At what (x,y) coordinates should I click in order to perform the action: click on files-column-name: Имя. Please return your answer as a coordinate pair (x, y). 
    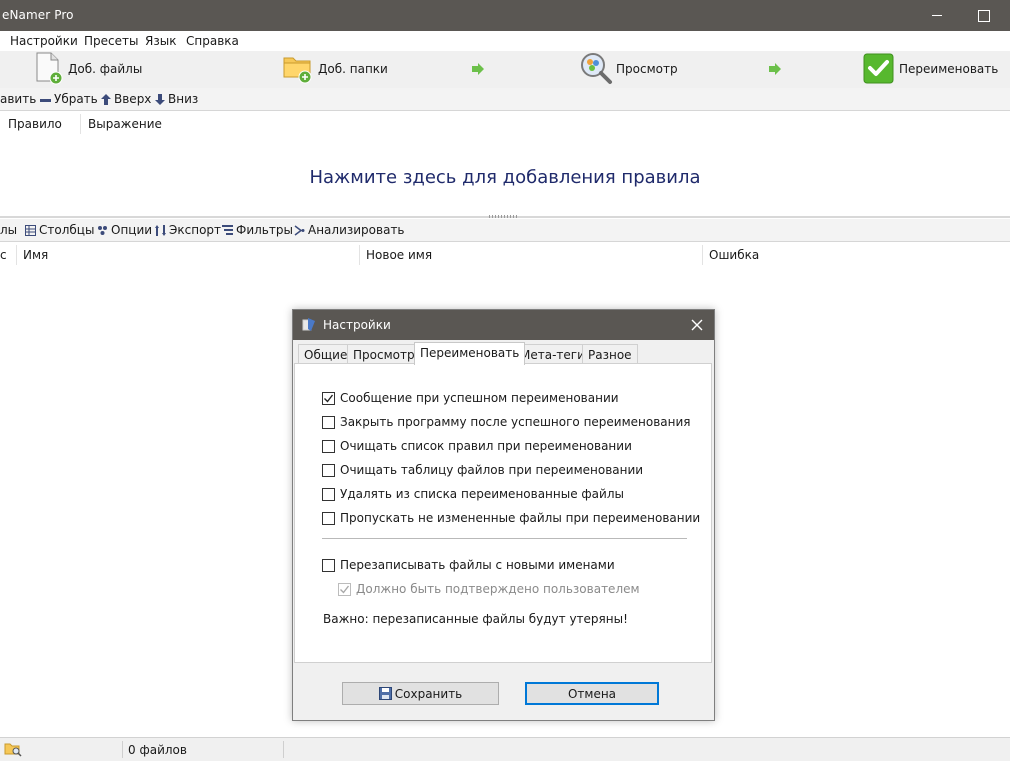
    Looking at the image, I should click on (35, 255).